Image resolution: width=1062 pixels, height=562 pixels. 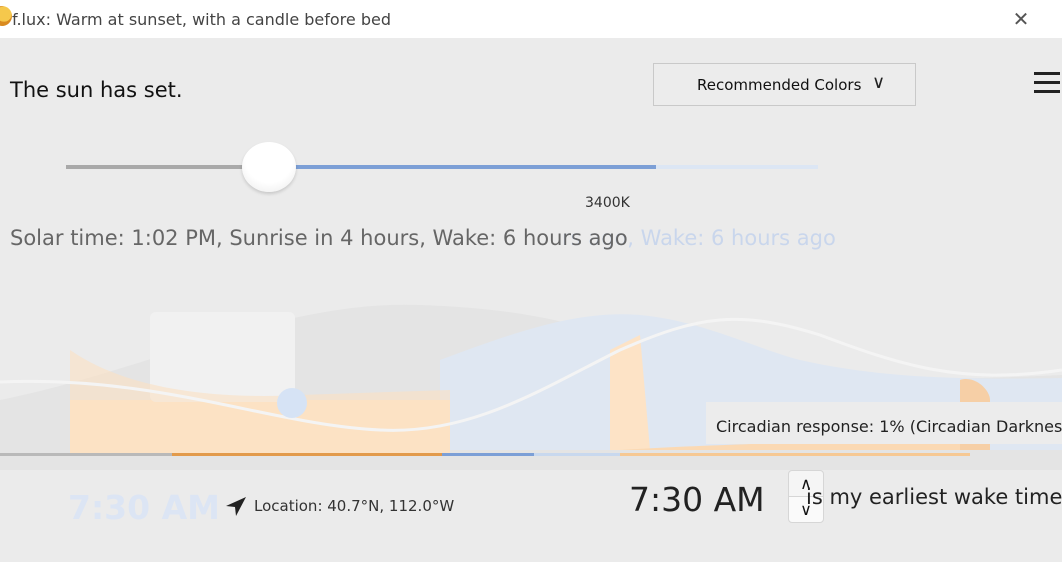 I want to click on wake-time-value: 7:30 AM, so click(x=697, y=499).